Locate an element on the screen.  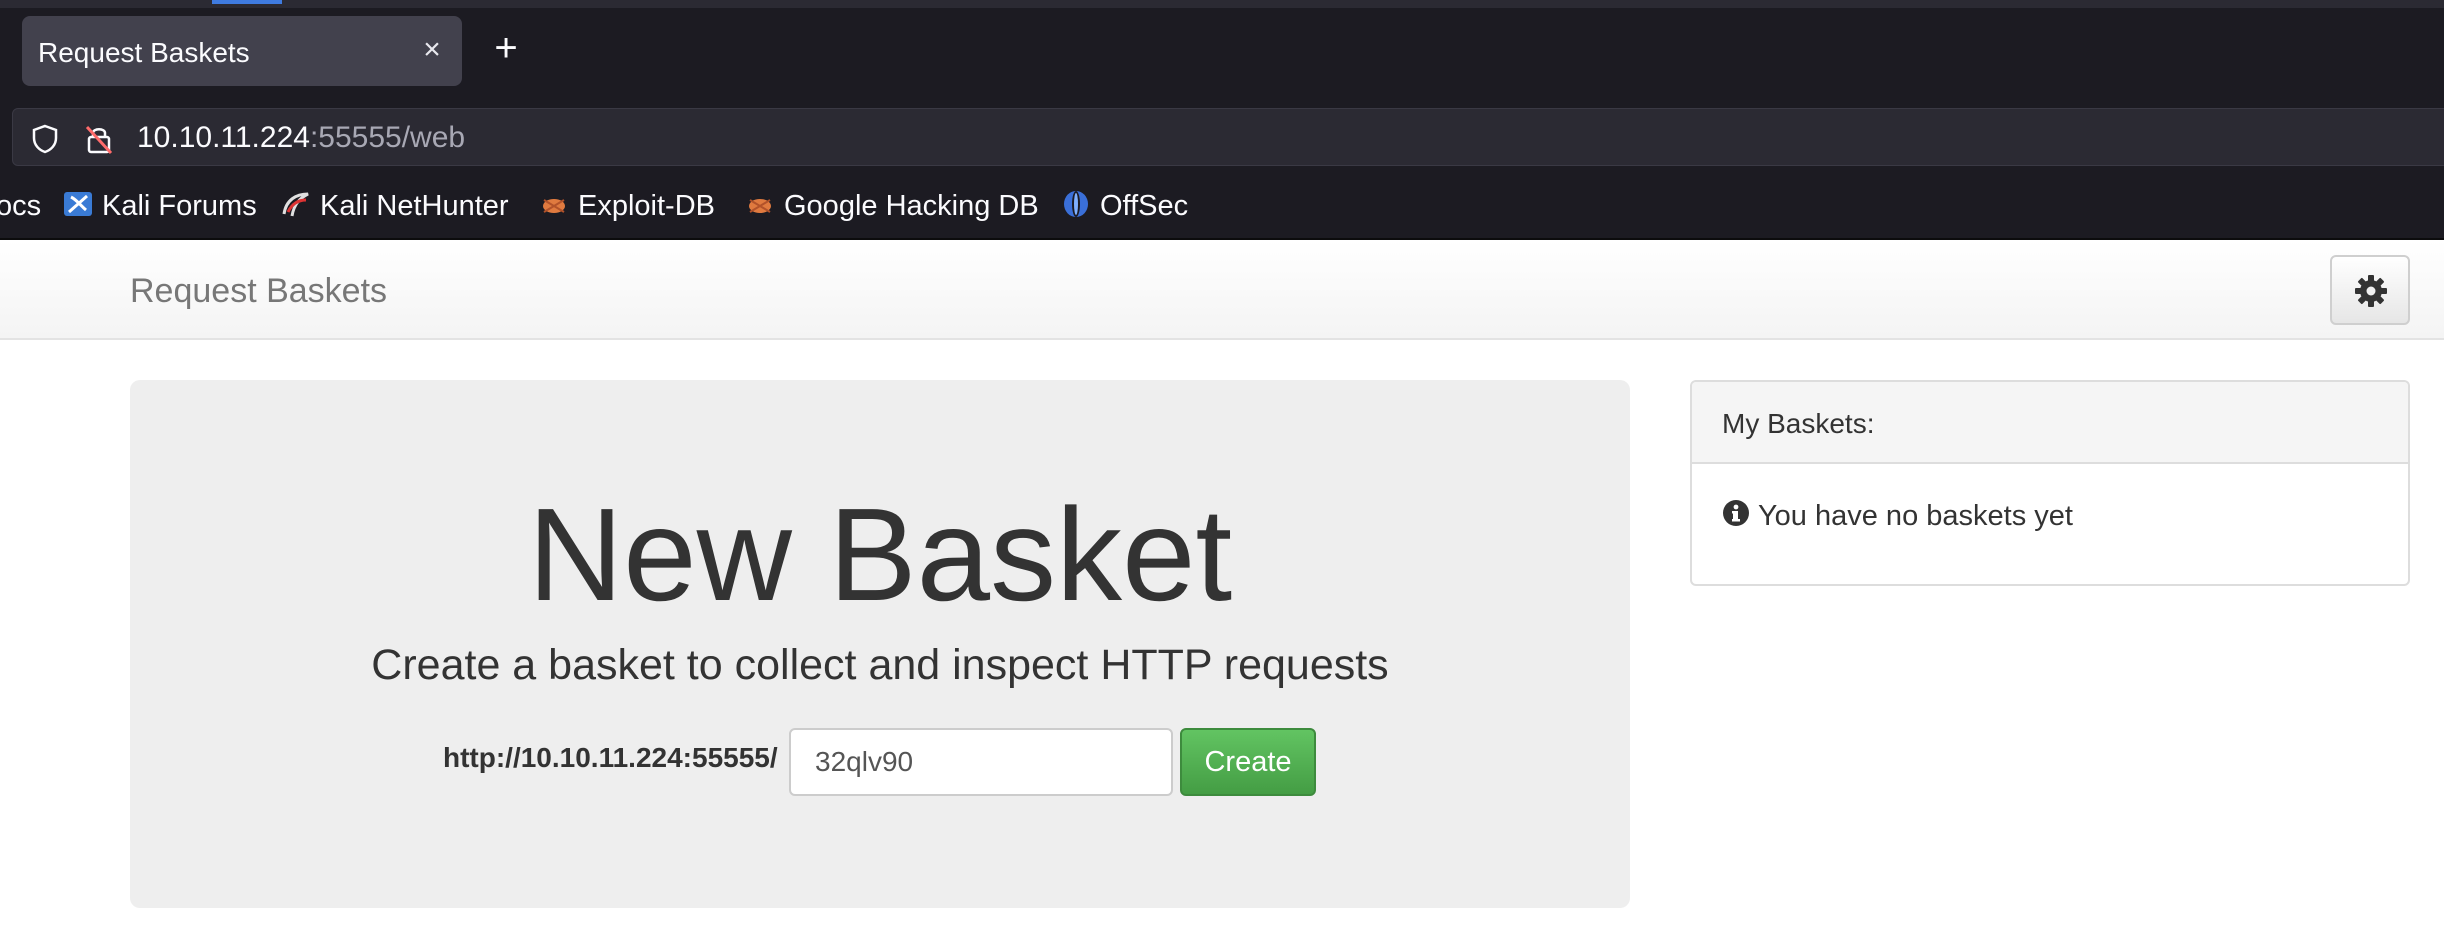
bookmark-label: Google Hacking DB is located at coordinates (911, 206).